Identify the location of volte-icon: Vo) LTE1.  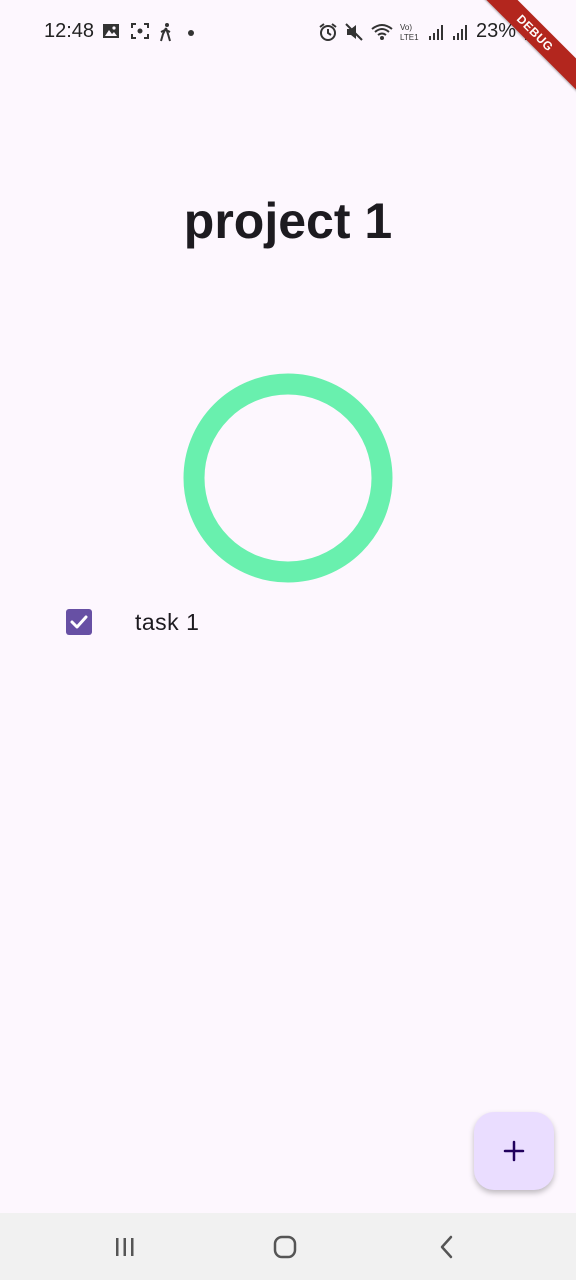
(411, 32).